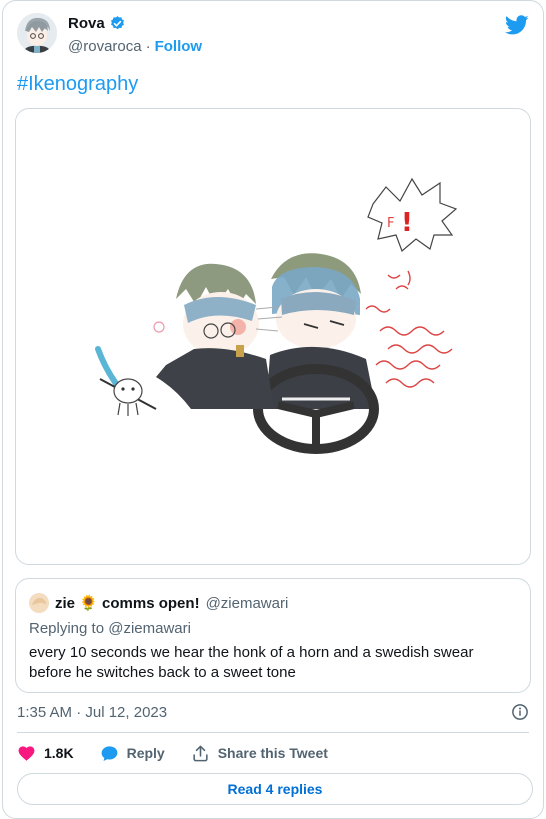  Describe the element at coordinates (86, 23) in the screenshot. I see `author-name: Rova` at that location.